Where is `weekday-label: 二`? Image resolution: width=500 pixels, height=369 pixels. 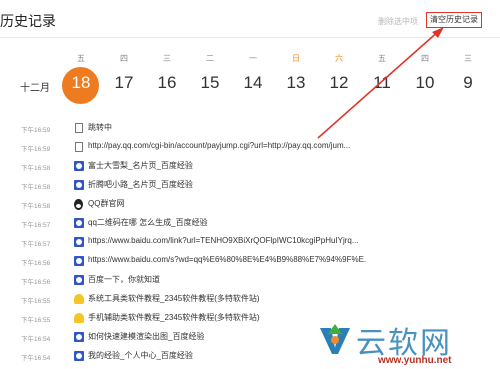
weekday-label: 二 is located at coordinates (210, 58).